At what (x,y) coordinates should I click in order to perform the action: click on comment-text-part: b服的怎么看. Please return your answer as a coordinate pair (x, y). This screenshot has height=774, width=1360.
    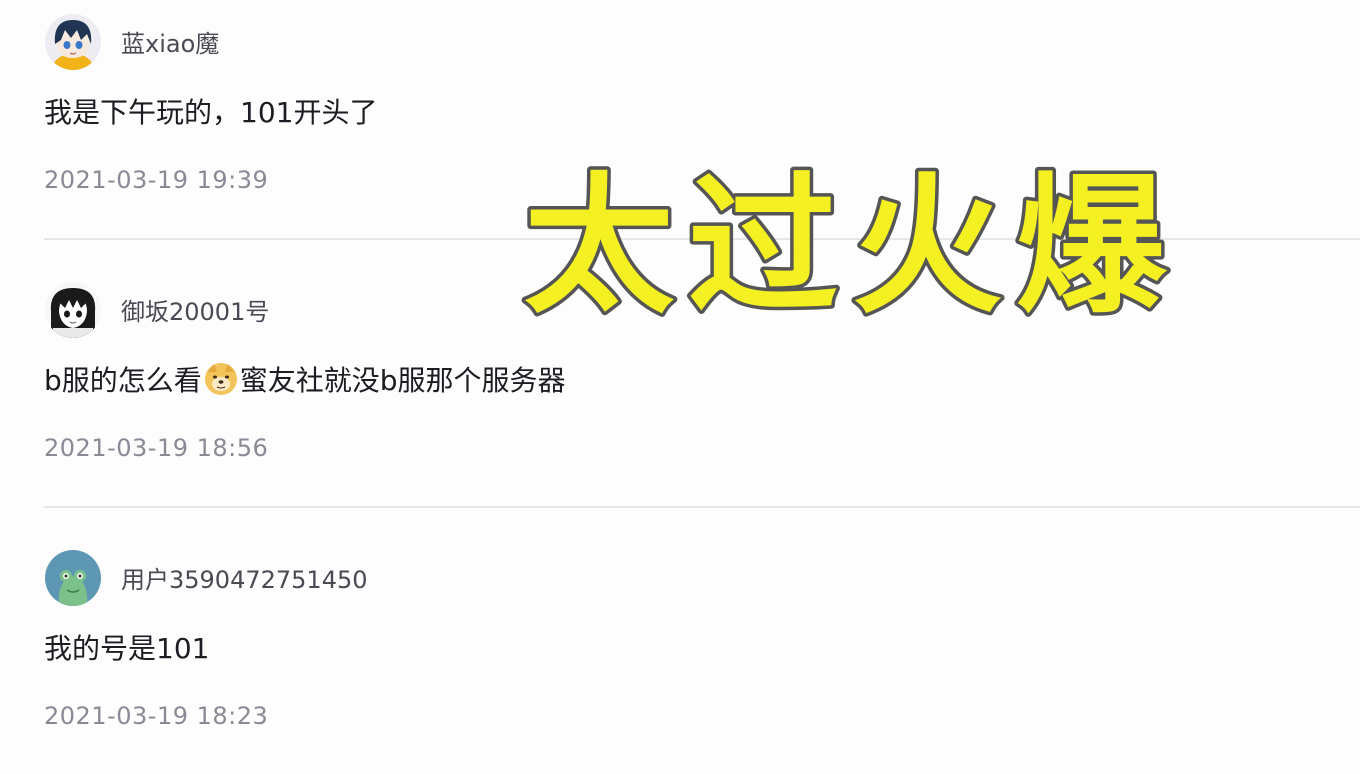
    Looking at the image, I should click on (123, 380).